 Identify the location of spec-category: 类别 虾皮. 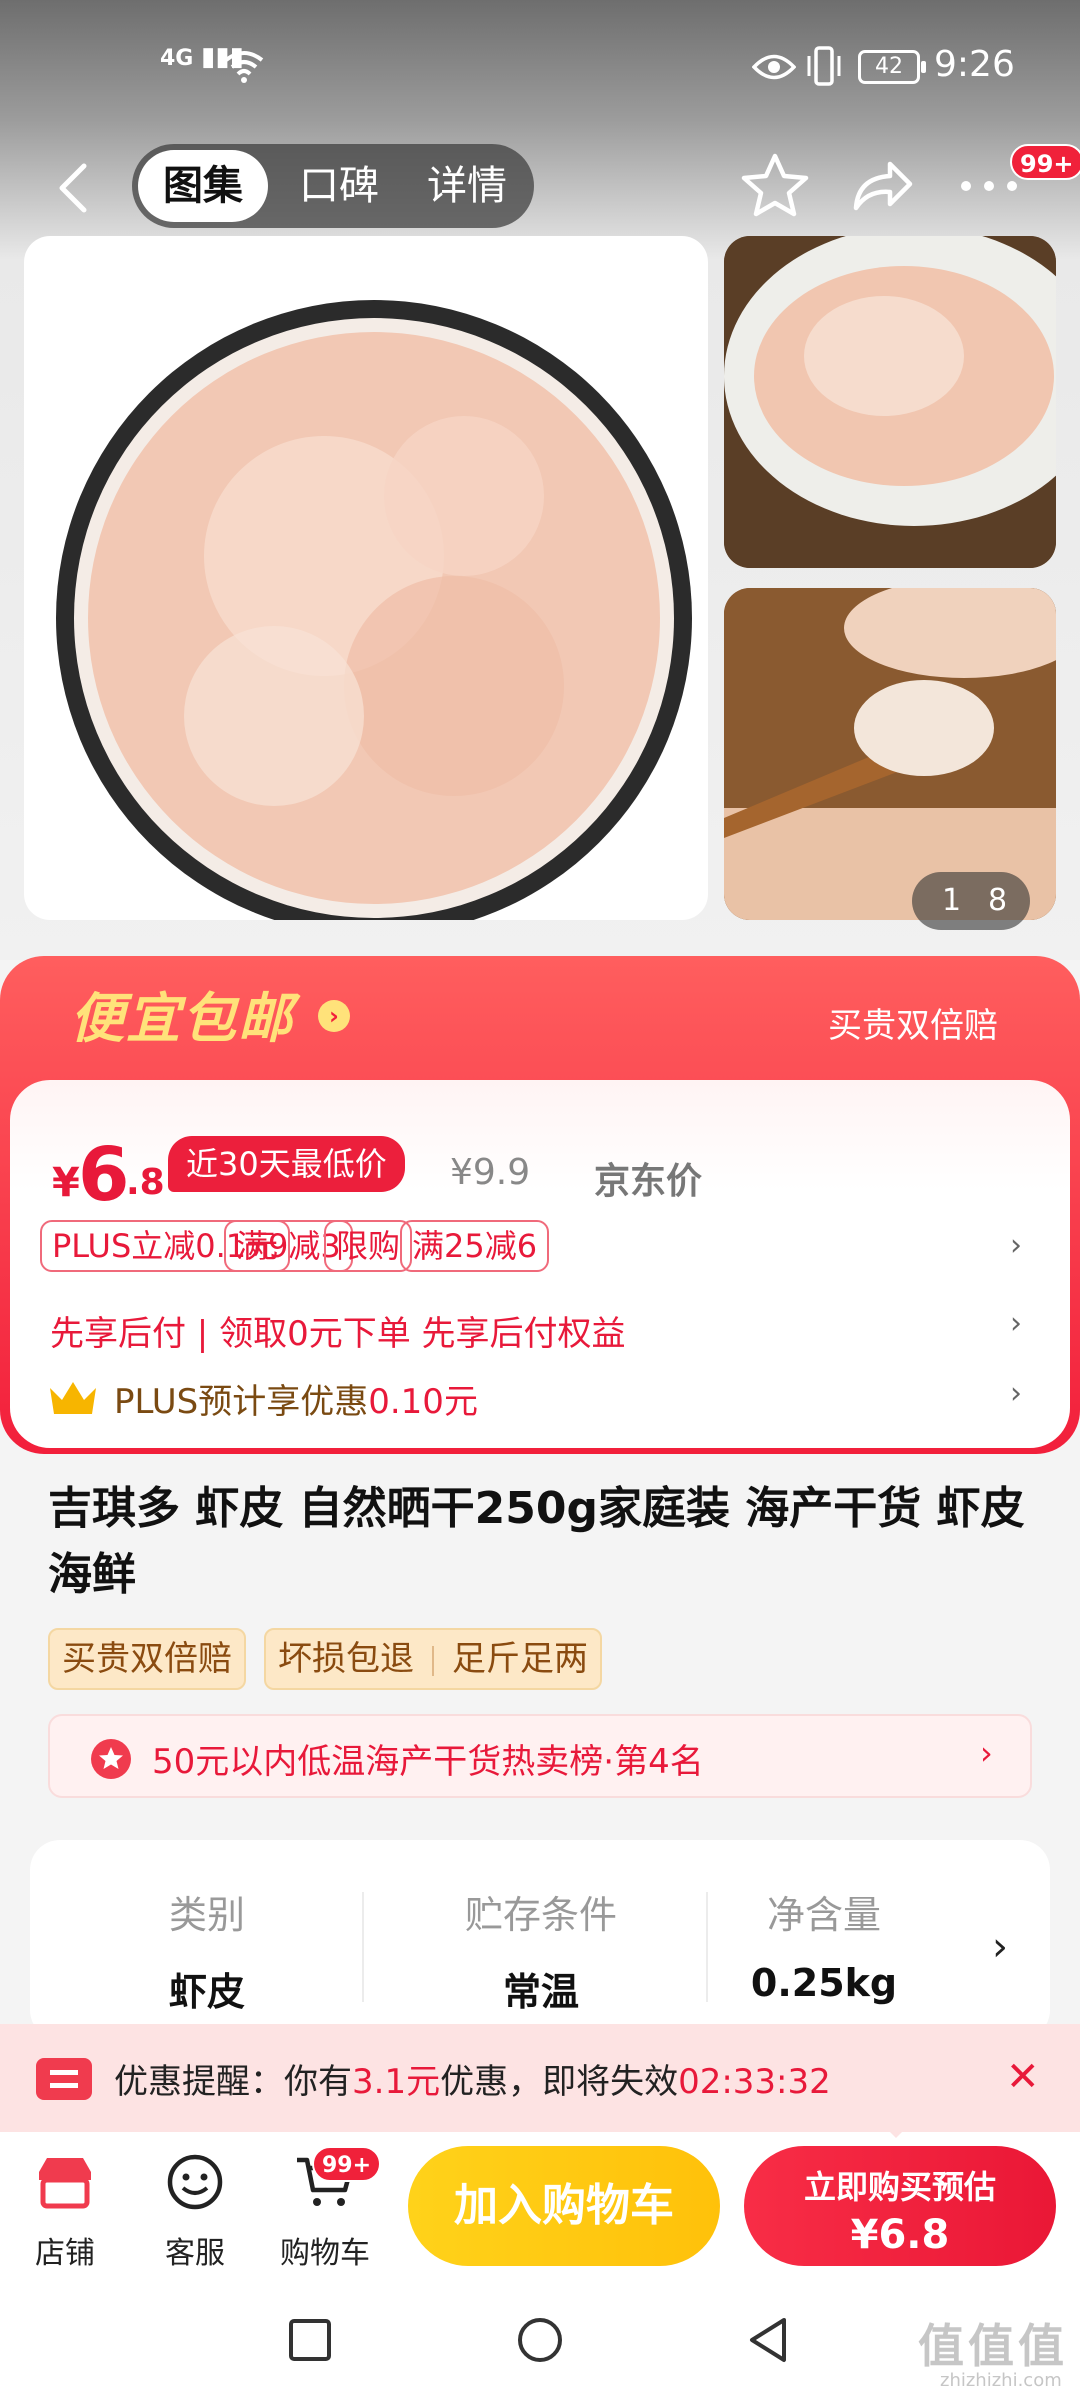
(207, 1950).